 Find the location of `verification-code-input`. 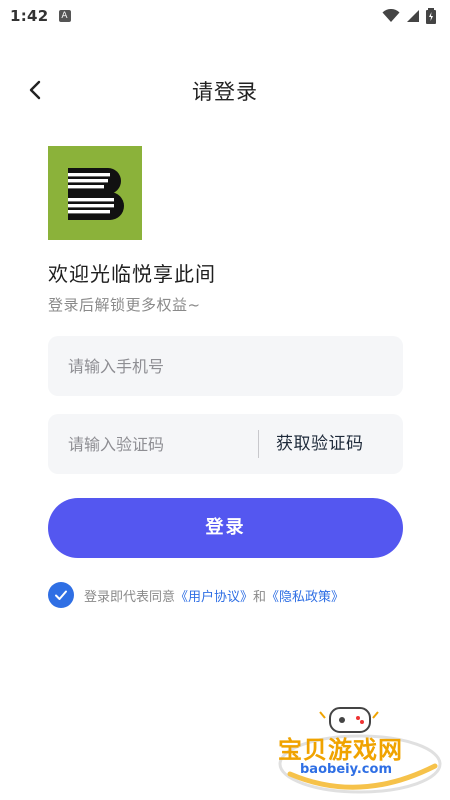

verification-code-input is located at coordinates (158, 444).